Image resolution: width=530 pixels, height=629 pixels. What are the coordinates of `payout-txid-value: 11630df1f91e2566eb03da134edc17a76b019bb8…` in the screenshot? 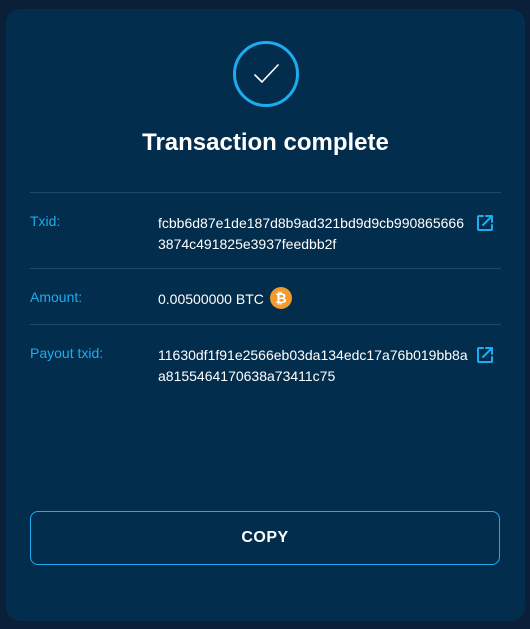 It's located at (313, 365).